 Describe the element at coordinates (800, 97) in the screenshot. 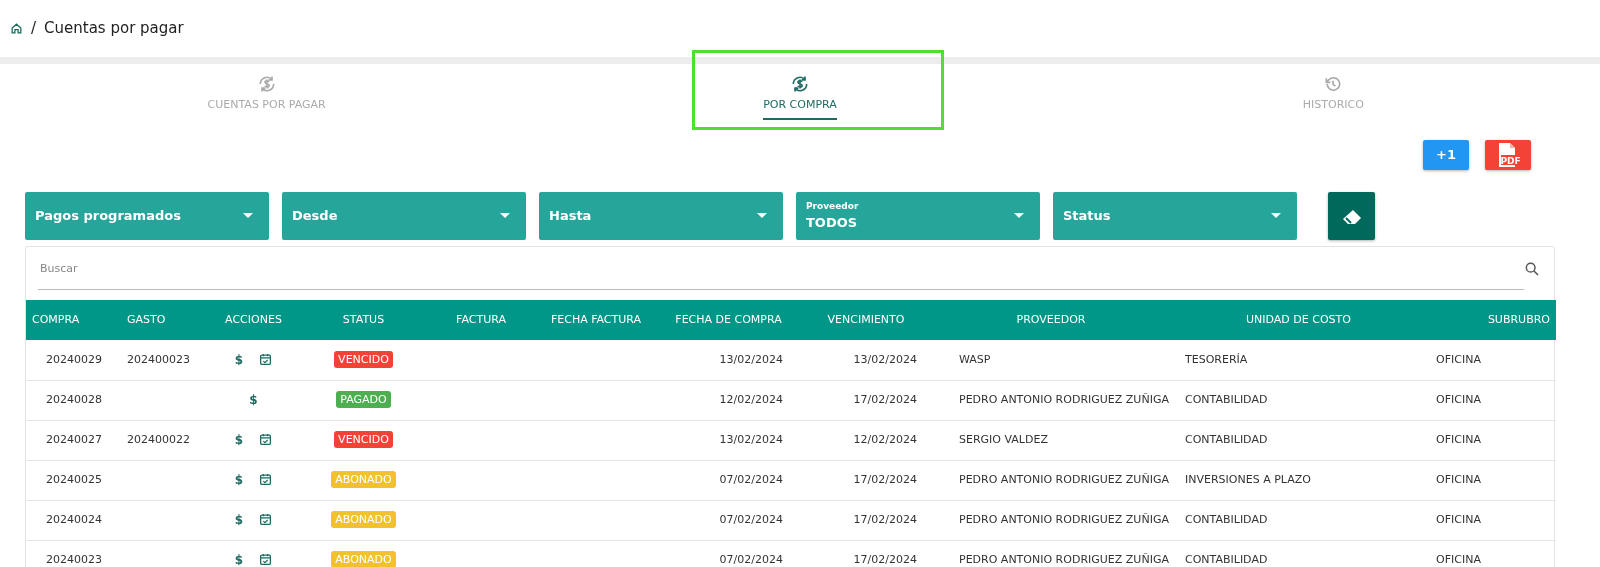

I see `tab: POR COMPRA` at that location.